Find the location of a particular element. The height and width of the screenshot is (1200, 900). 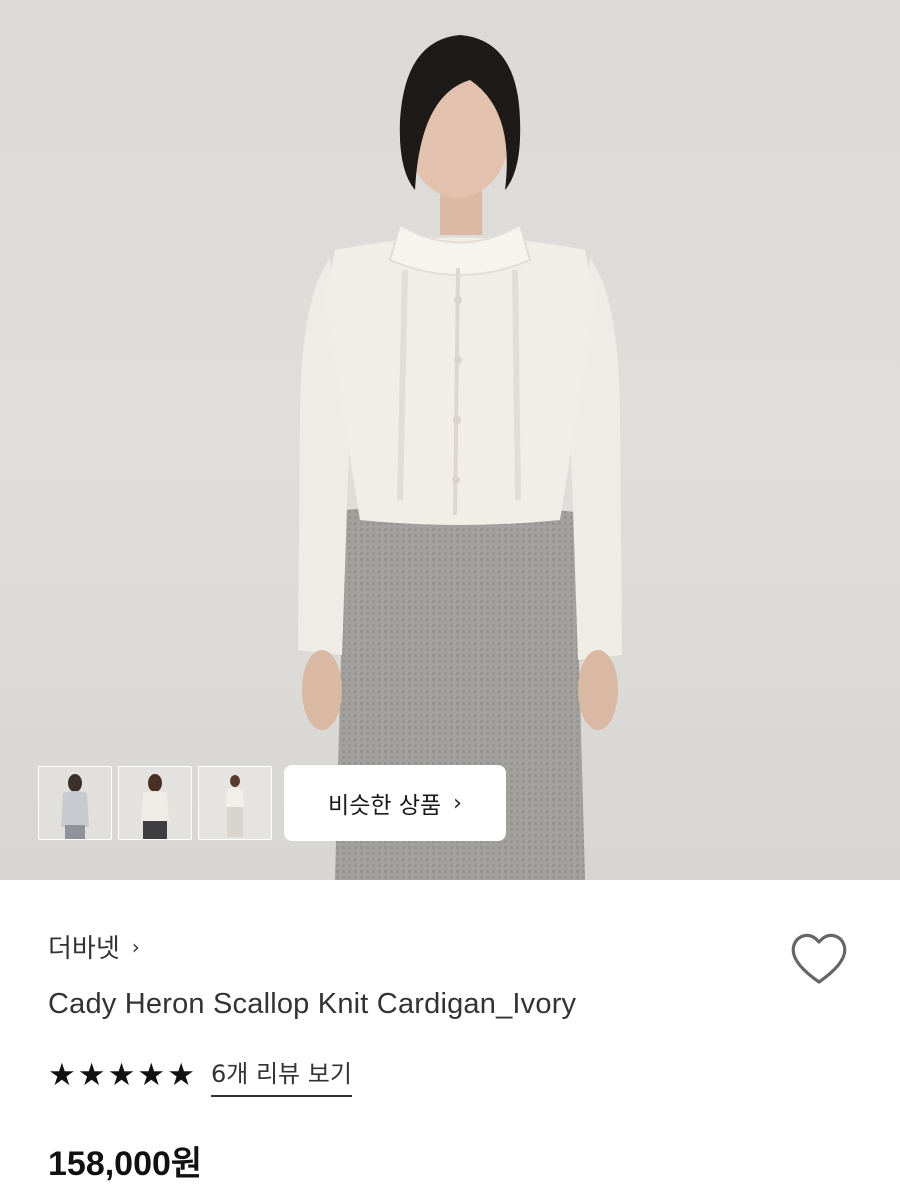

rating-row: ★ ★ ★ ★ ★ 6개 리뷰 보기 is located at coordinates (200, 1075).